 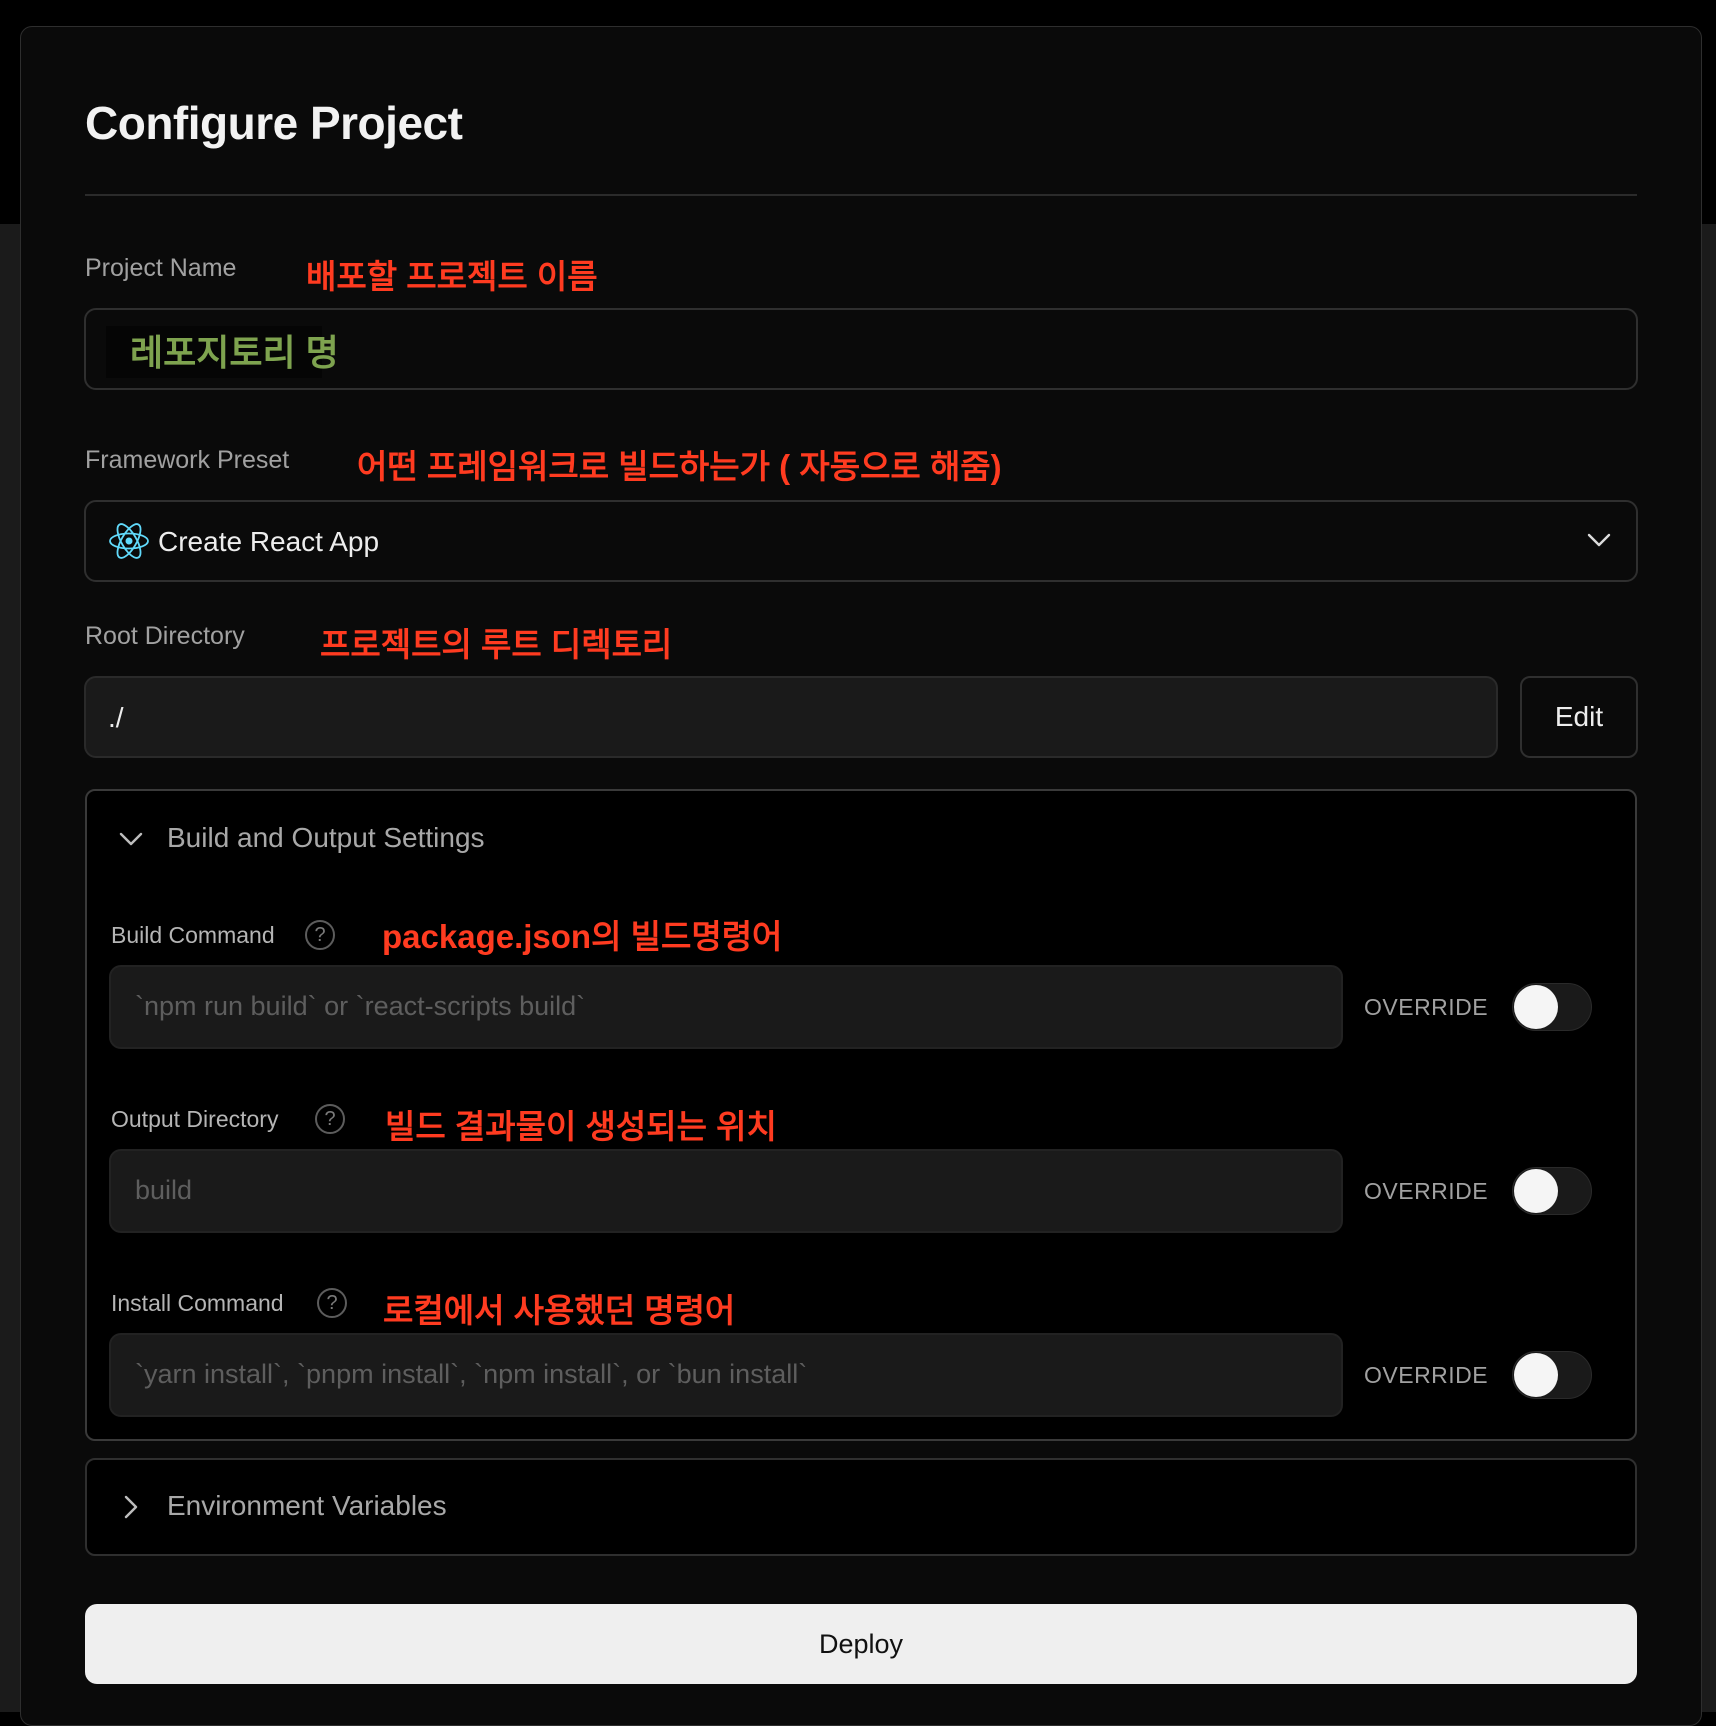 I want to click on install-command-override-toggle, so click(x=1552, y=1375).